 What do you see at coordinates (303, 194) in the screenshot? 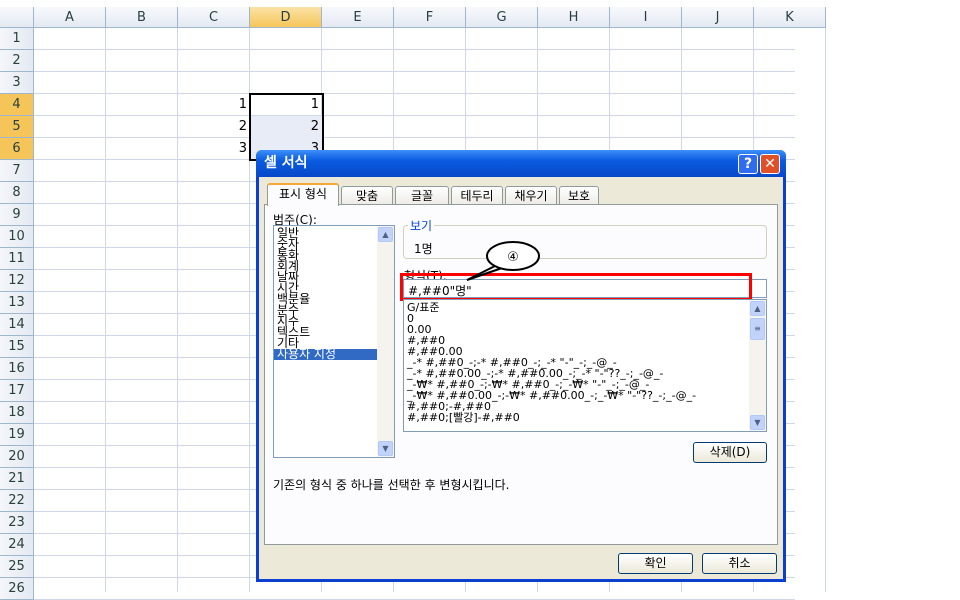
I see `tab-0: 표시 형식` at bounding box center [303, 194].